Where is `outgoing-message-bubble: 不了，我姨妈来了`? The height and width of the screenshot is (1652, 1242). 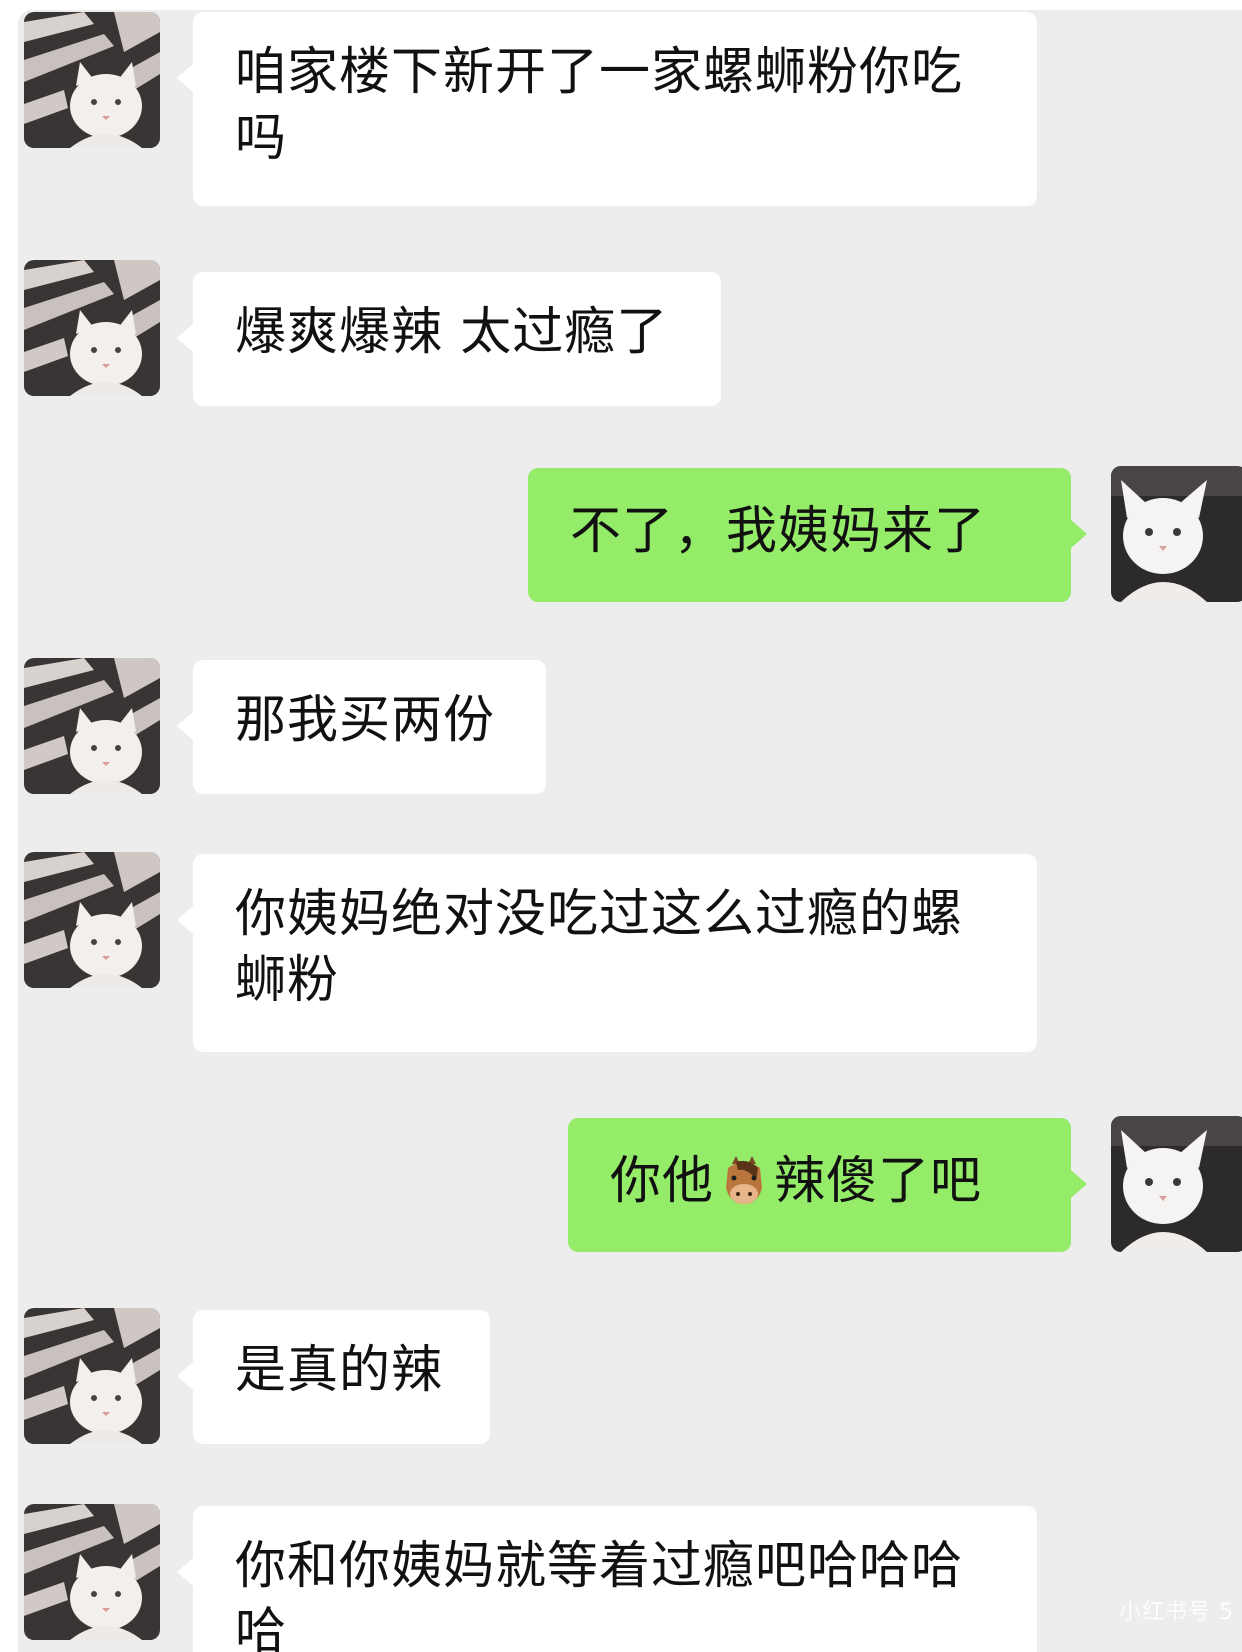 outgoing-message-bubble: 不了，我姨妈来了 is located at coordinates (807, 535).